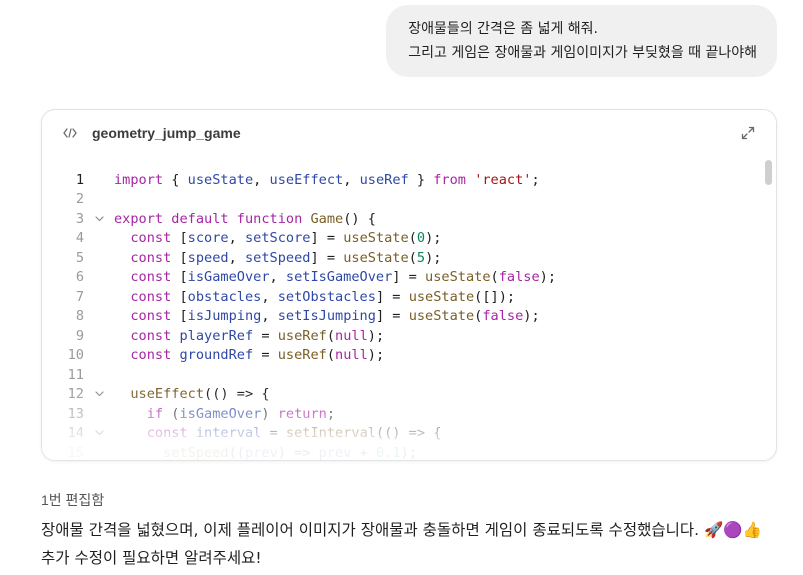  I want to click on code-text: useEffect(() => {, so click(445, 394).